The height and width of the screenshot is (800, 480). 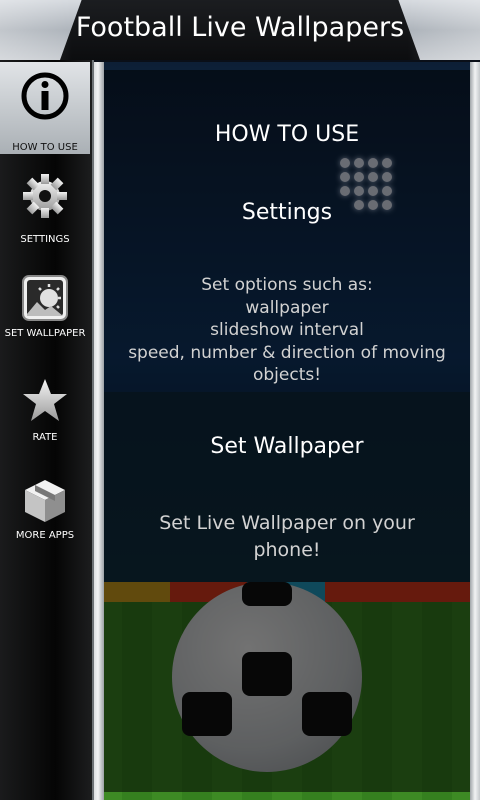 I want to click on wallpaper-line: phone!, so click(x=287, y=550).